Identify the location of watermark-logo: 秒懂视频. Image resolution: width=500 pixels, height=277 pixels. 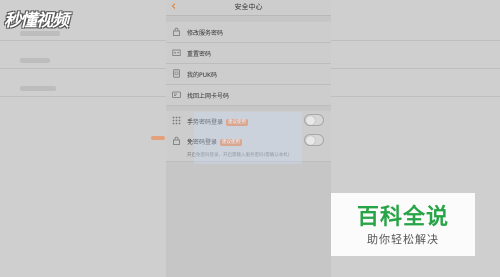
(36, 21).